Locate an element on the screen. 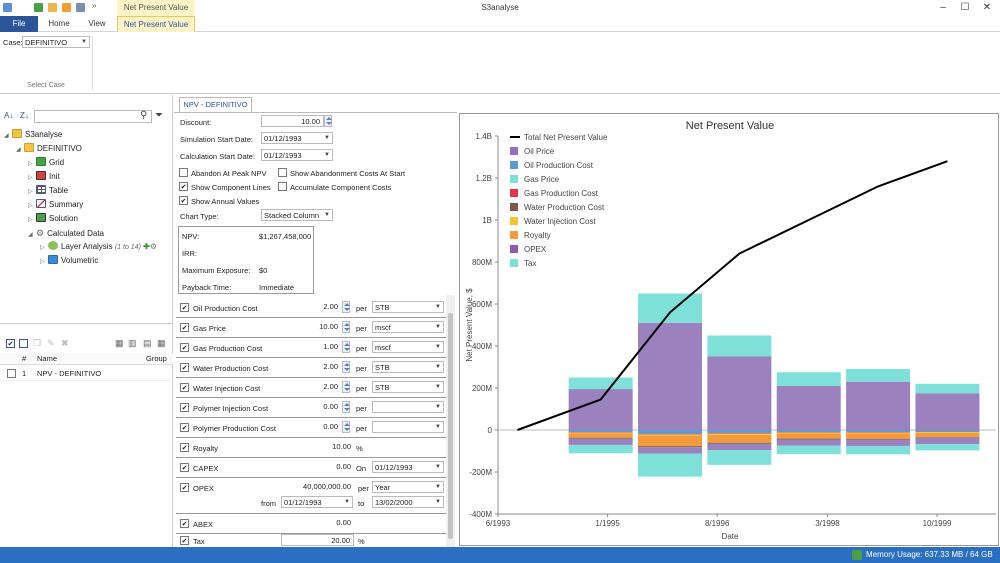  search-icon: ⚲ is located at coordinates (143, 115).